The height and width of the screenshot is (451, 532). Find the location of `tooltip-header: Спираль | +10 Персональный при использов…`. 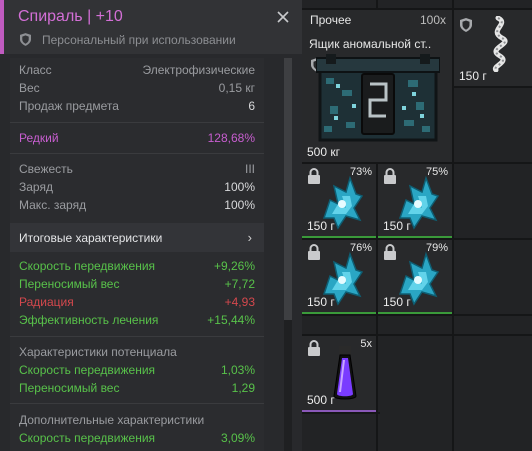

tooltip-header: Спираль | +10 Персональный при использов… is located at coordinates (151, 27).